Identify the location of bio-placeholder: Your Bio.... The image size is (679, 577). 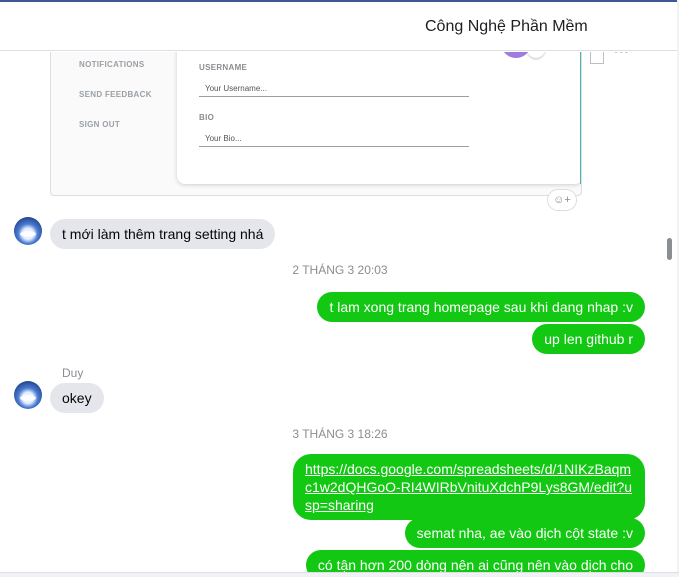
(223, 138).